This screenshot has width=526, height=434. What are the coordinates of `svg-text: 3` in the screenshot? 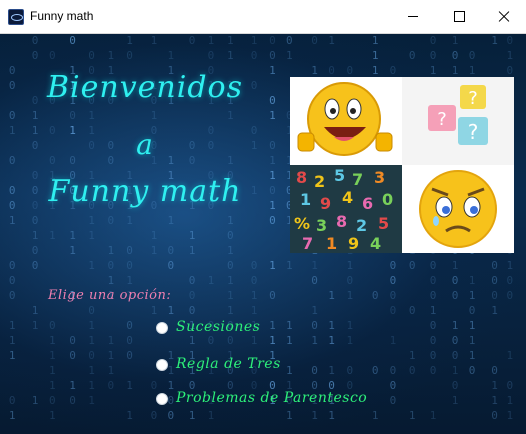 It's located at (379, 177).